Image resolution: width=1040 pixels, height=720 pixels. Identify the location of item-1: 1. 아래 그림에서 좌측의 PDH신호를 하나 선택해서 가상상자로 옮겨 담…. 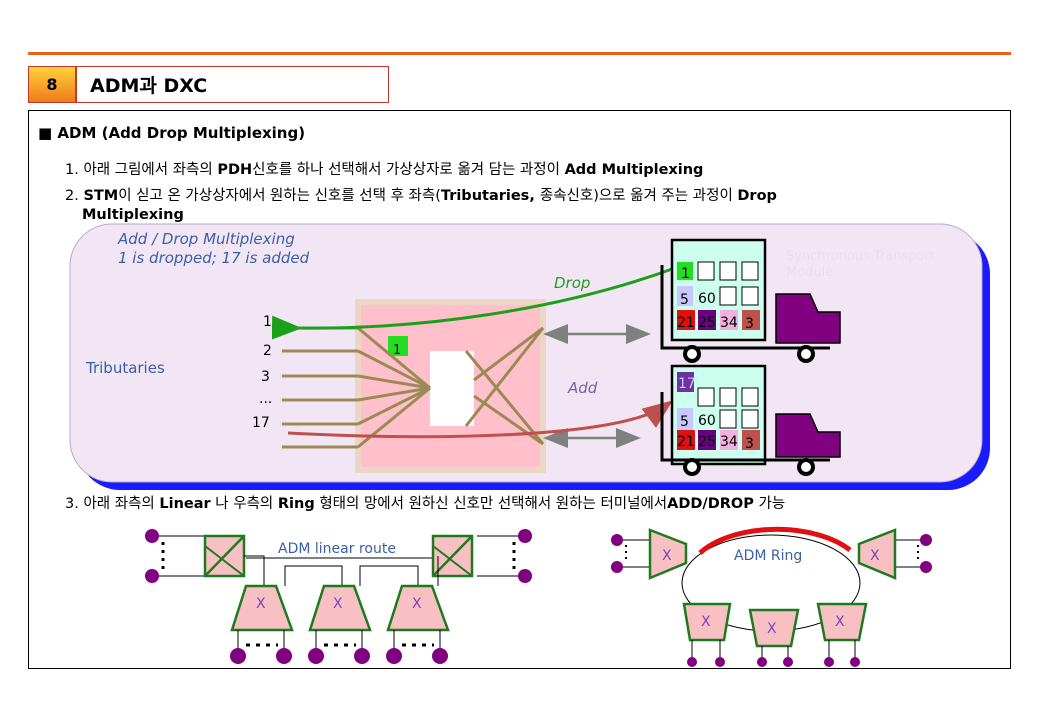
(384, 170).